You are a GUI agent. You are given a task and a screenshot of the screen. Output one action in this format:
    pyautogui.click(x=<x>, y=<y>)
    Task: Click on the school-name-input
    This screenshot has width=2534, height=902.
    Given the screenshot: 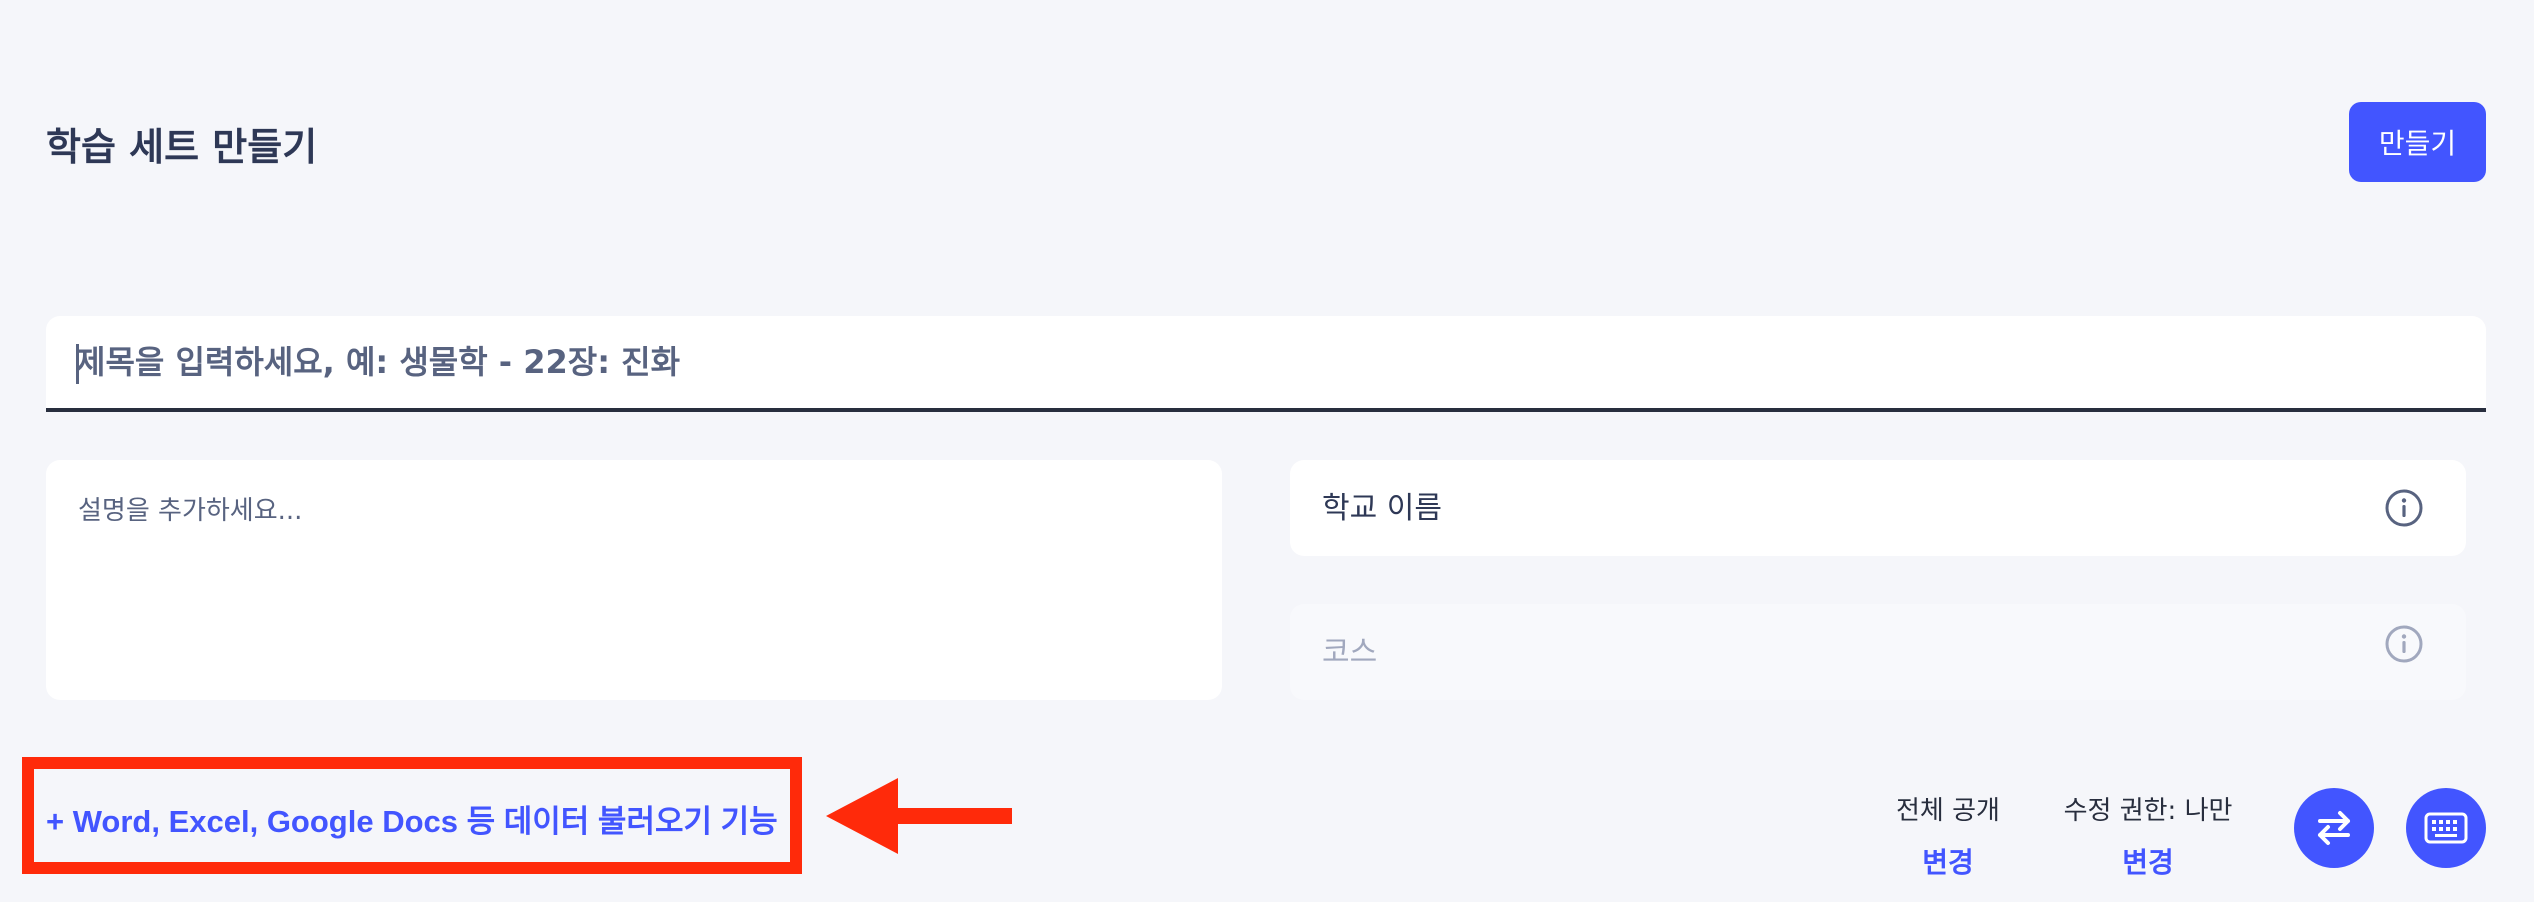 What is the action you would take?
    pyautogui.click(x=1822, y=508)
    